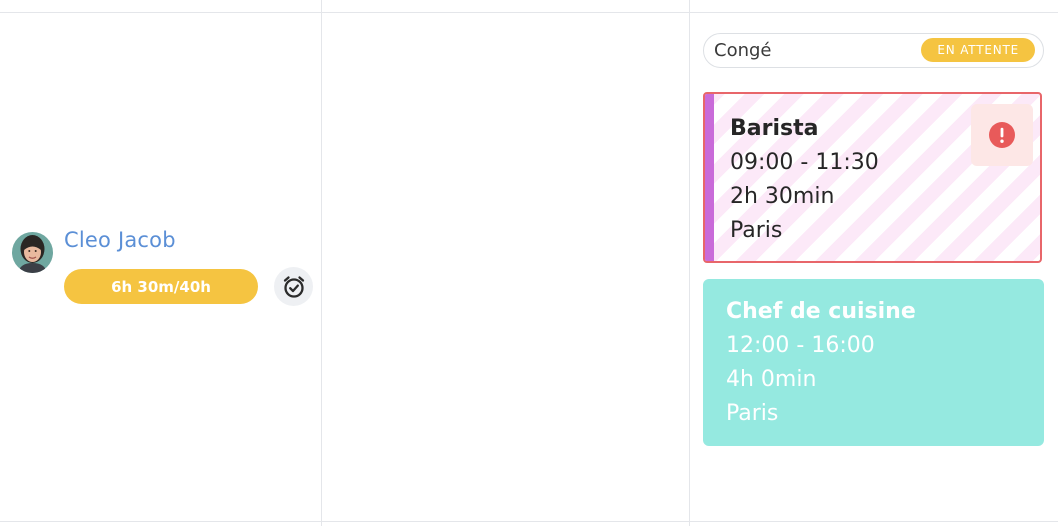  What do you see at coordinates (161, 286) in the screenshot?
I see `hours-badge: 6h 30m/40h` at bounding box center [161, 286].